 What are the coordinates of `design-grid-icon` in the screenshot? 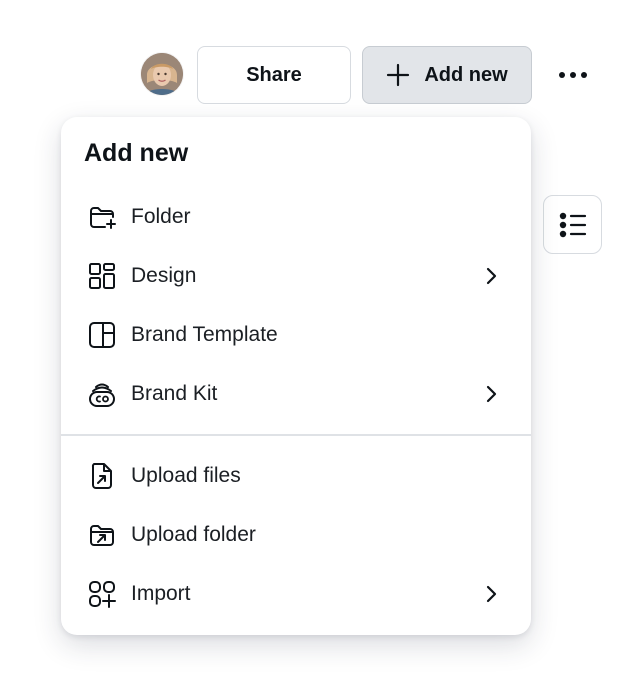 It's located at (102, 276).